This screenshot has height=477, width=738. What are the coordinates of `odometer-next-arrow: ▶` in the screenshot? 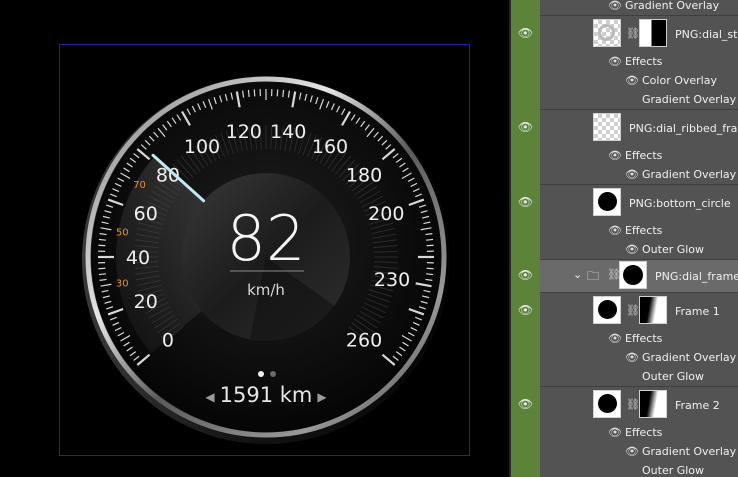 It's located at (322, 397).